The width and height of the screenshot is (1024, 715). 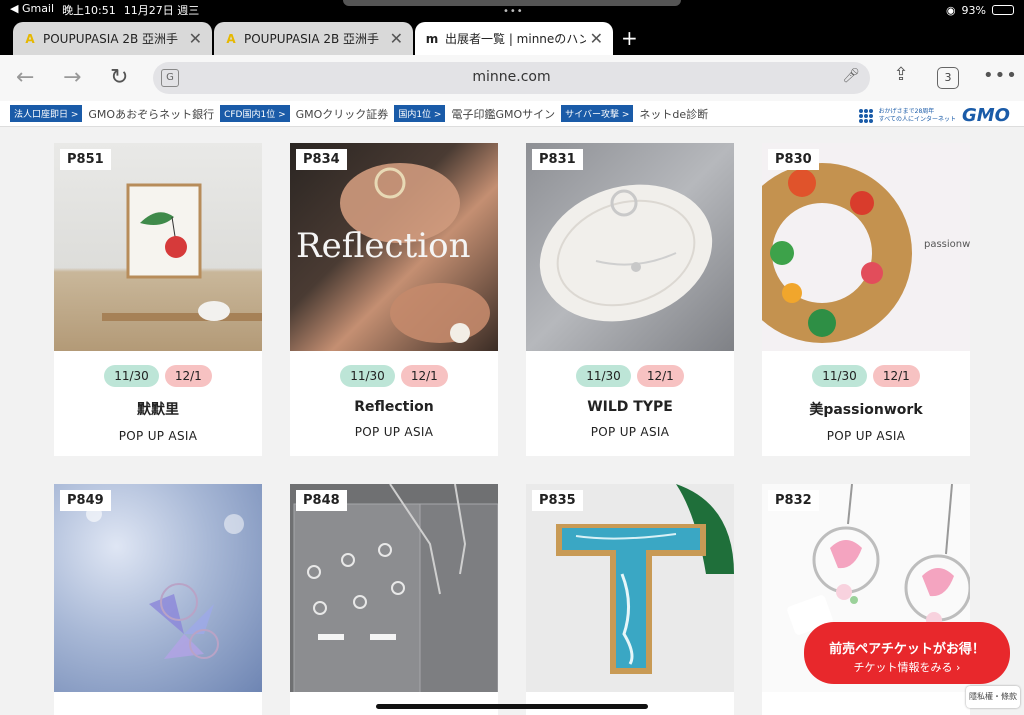 I want to click on home-indicator, so click(x=512, y=706).